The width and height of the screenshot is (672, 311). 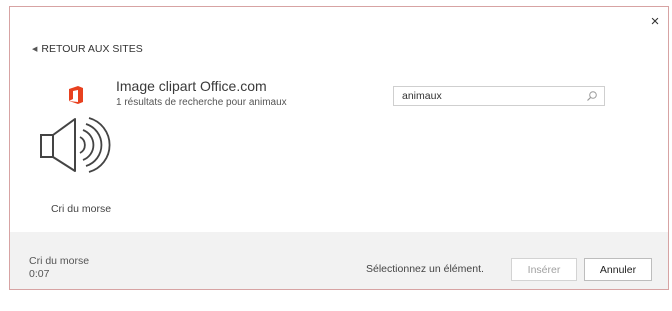 What do you see at coordinates (191, 86) in the screenshot?
I see `provider-title: Image clipart Office.com` at bounding box center [191, 86].